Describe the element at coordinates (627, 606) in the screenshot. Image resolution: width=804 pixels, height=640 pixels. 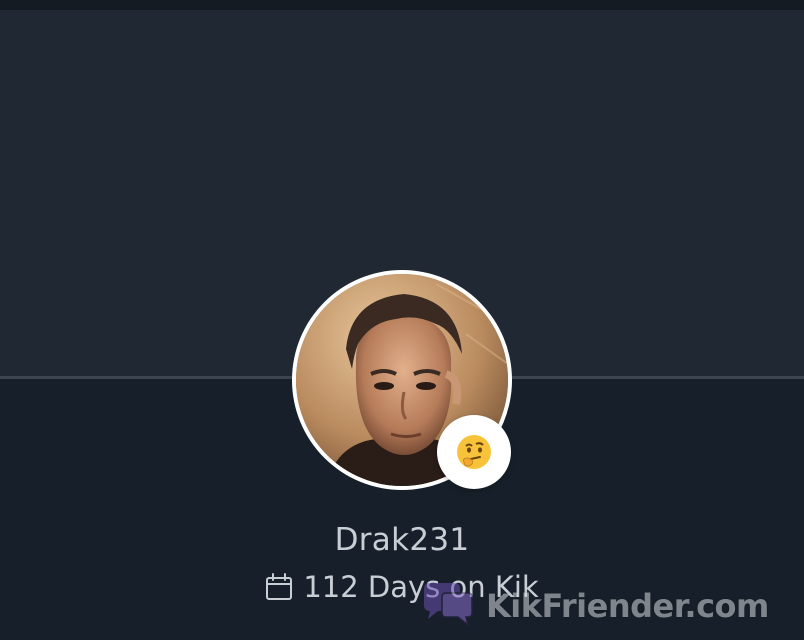
I see `watermark-text: KikFriender.com` at that location.